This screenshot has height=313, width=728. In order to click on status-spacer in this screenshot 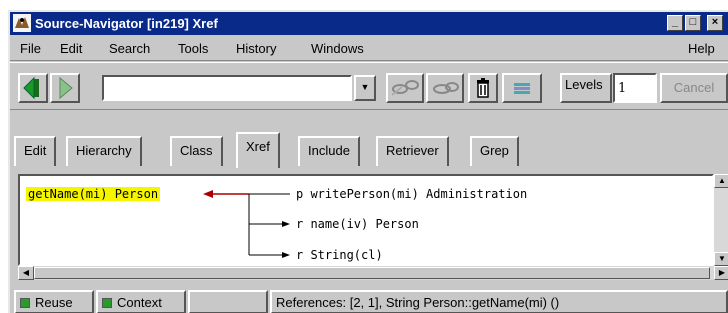, I will do `click(228, 301)`.